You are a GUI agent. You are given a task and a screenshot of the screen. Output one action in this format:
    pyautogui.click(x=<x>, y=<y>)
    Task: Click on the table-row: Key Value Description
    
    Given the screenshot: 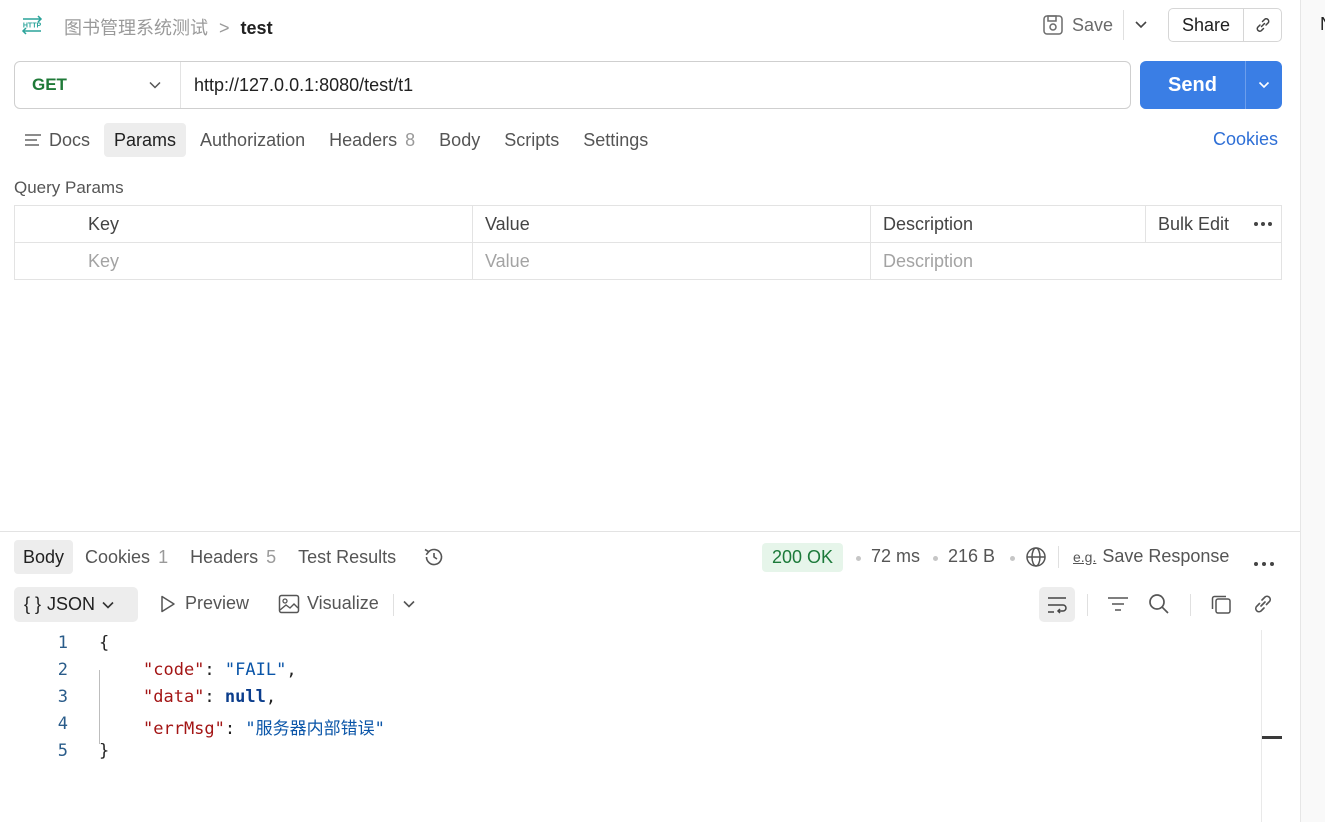 What is the action you would take?
    pyautogui.click(x=648, y=261)
    